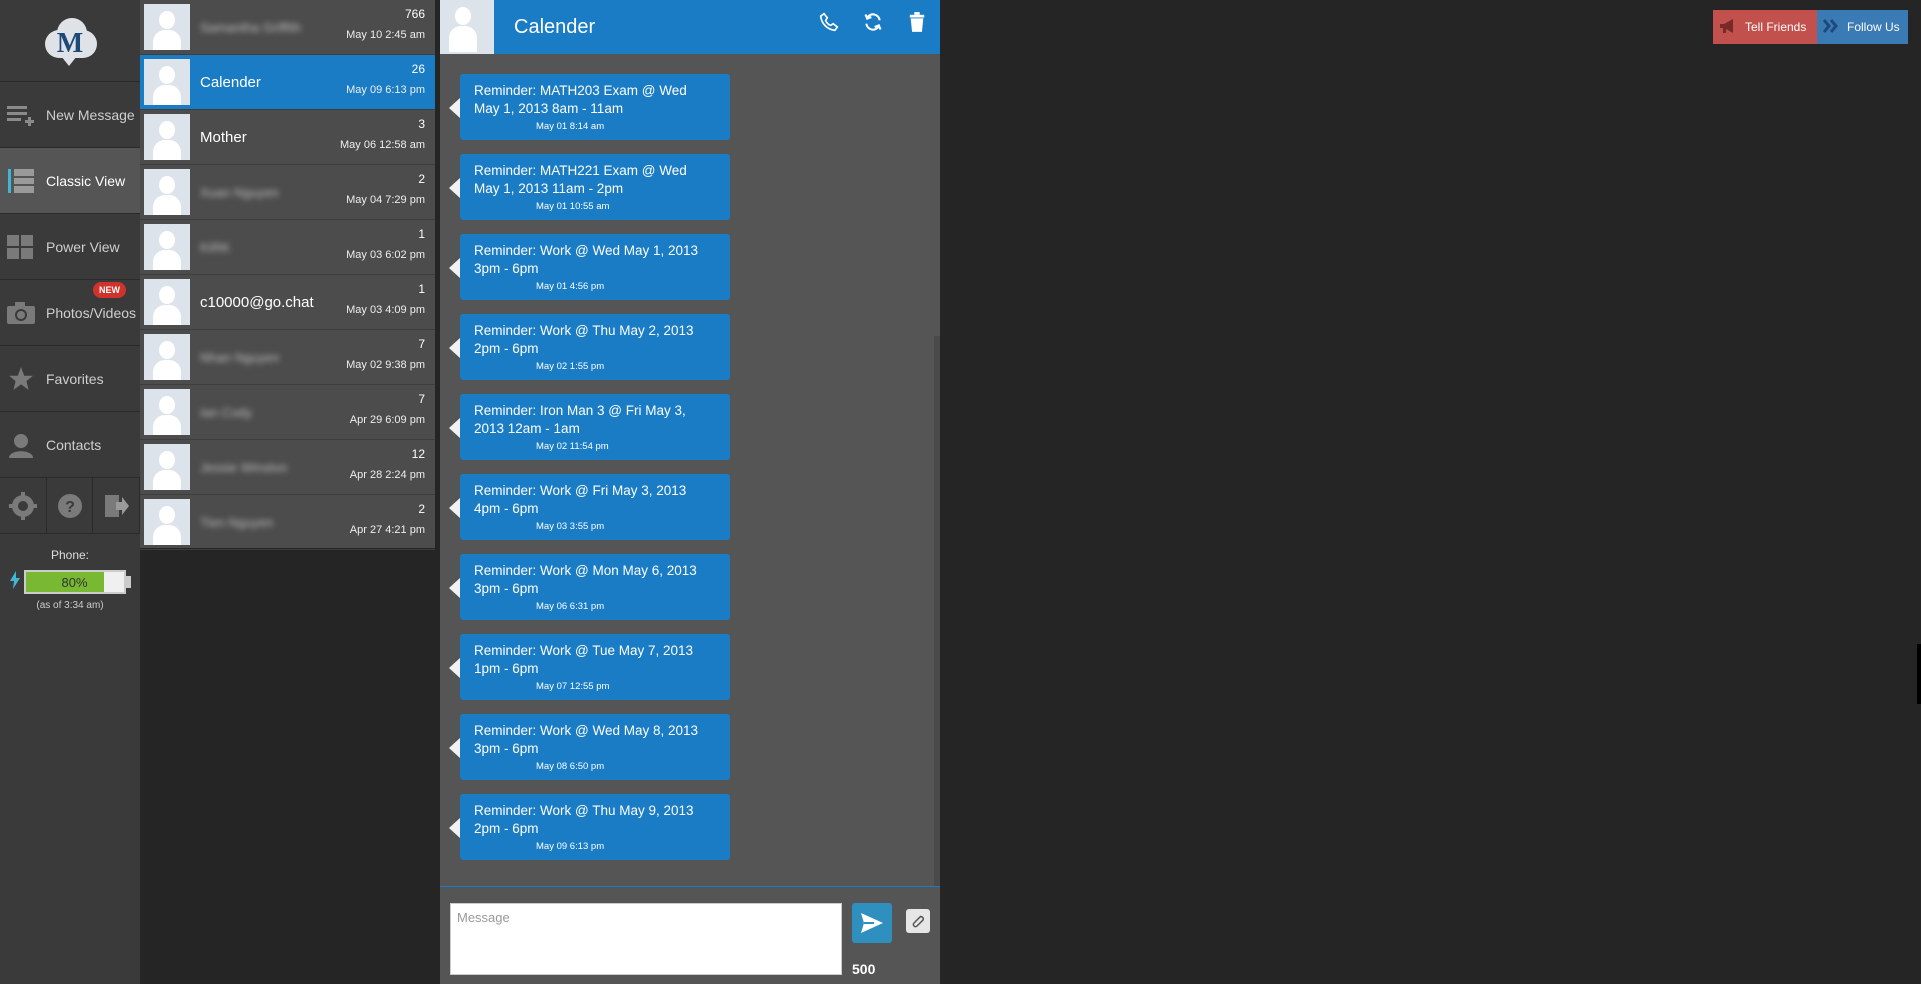 The height and width of the screenshot is (984, 1921). I want to click on contacts-icon, so click(21, 445).